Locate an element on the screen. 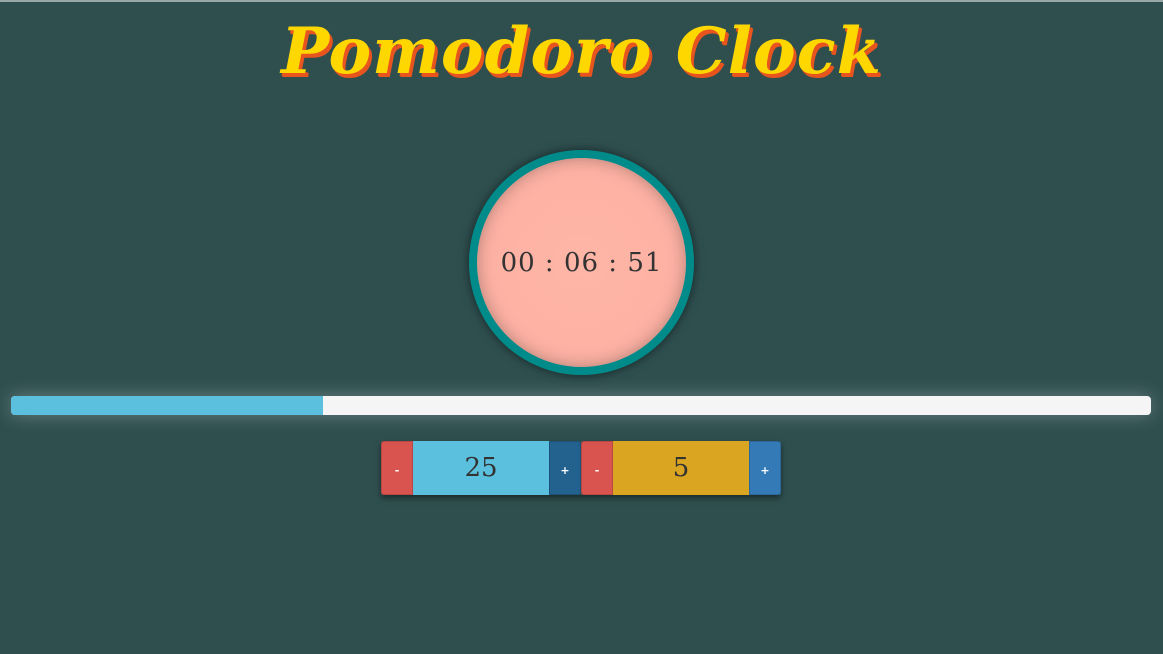 This screenshot has height=654, width=1163. timer-display: 00 : 06 : 51 is located at coordinates (581, 262).